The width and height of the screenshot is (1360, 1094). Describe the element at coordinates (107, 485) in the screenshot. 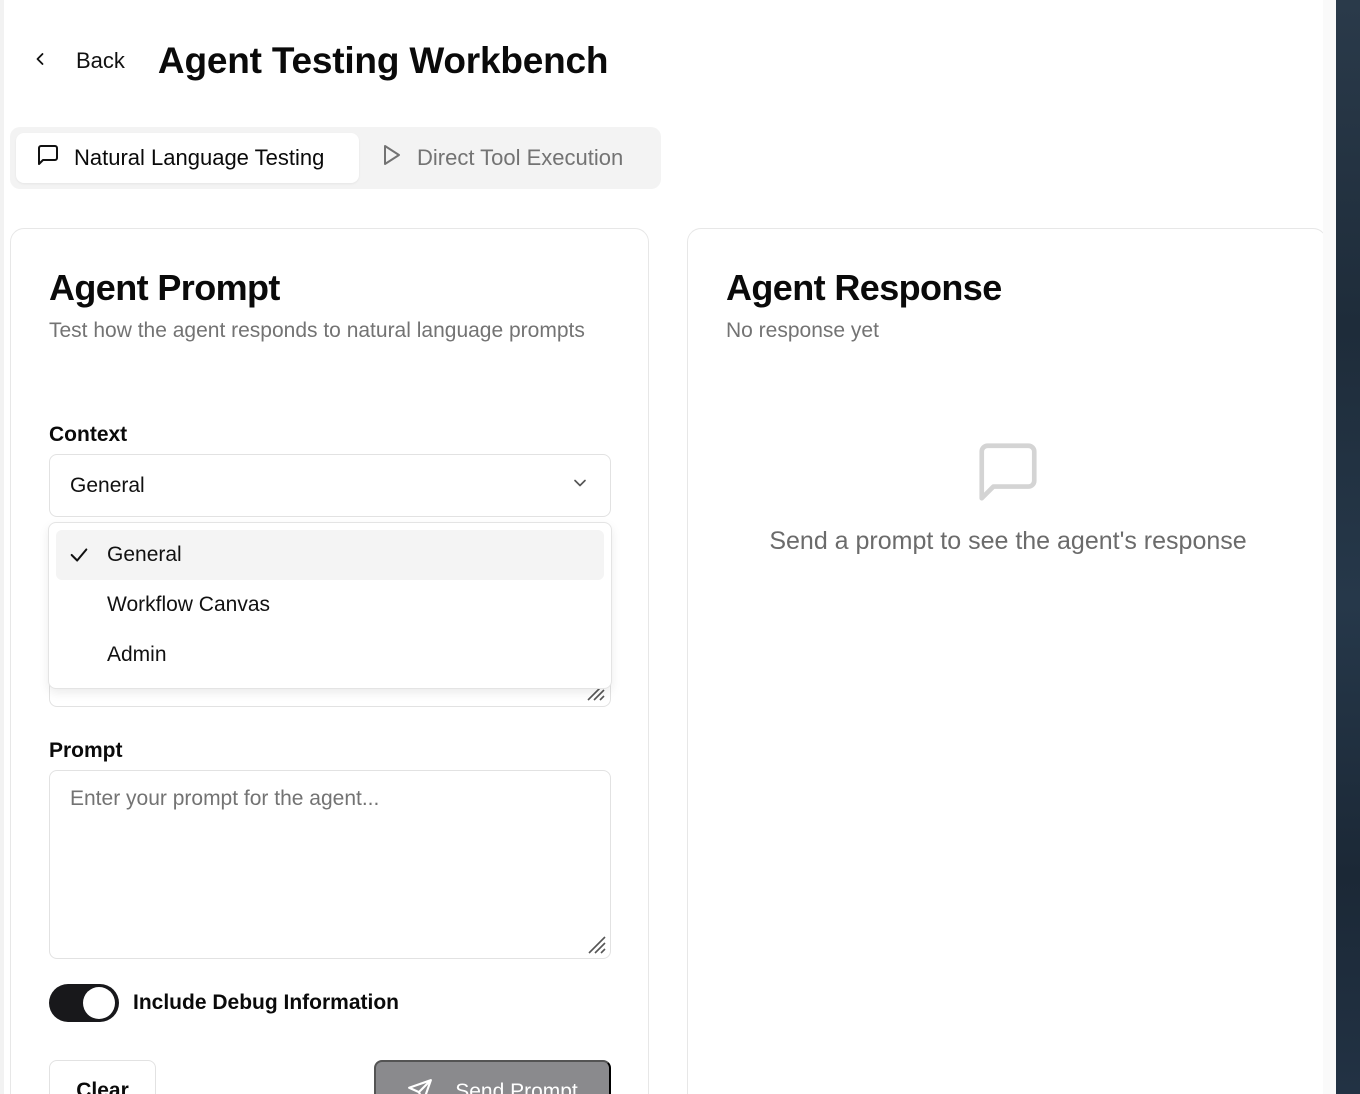

I see `context-select-value: General` at that location.